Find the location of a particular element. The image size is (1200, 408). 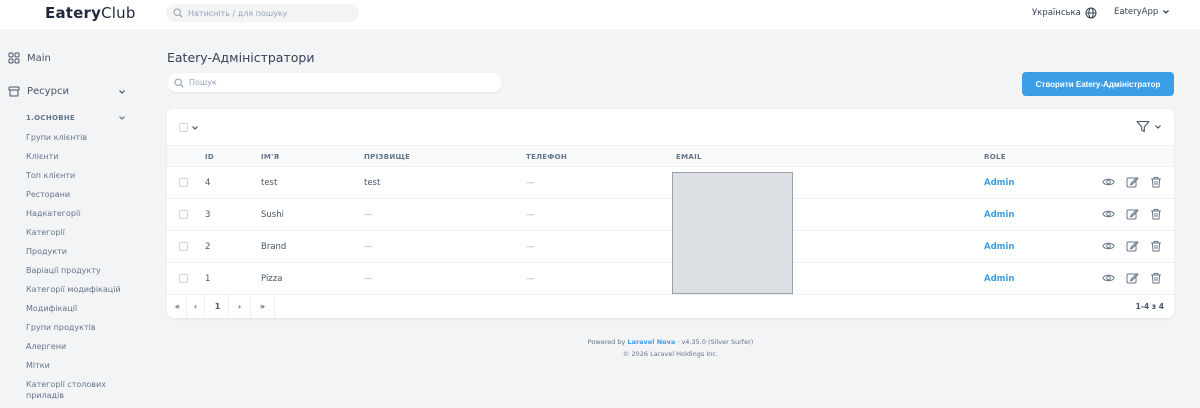

row-id: 4 is located at coordinates (208, 183).